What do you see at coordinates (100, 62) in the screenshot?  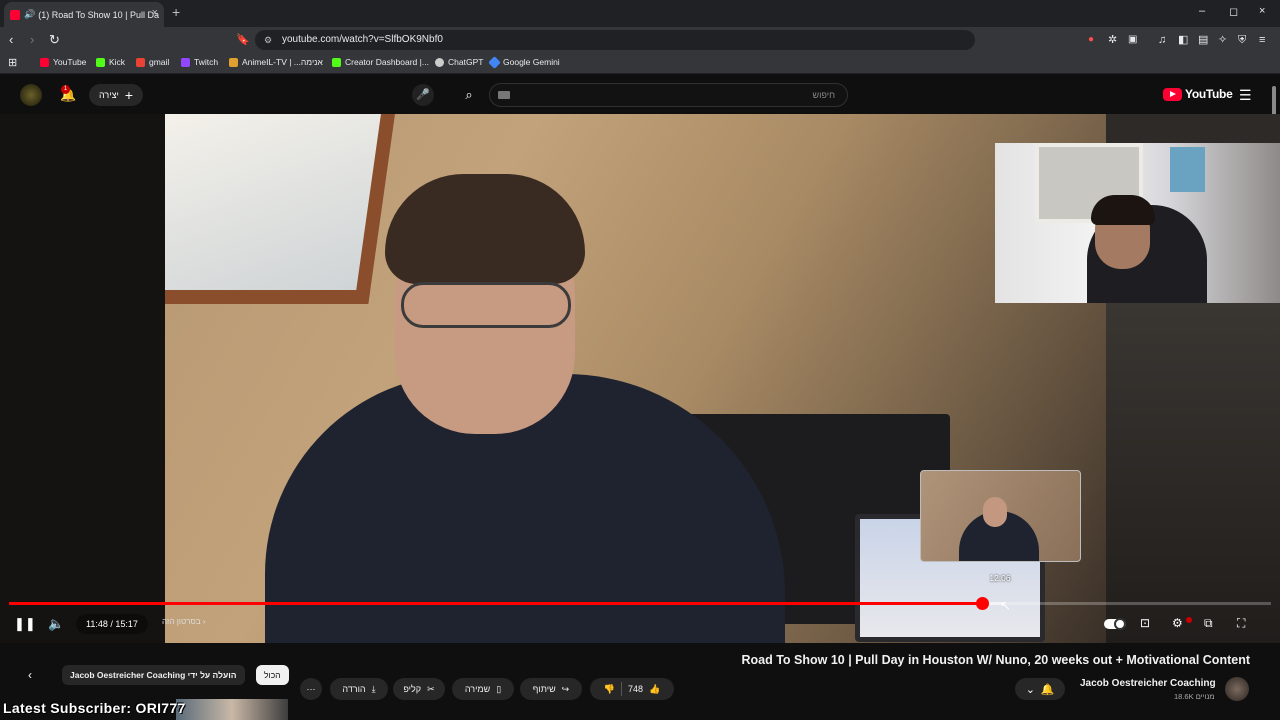 I see `kick-bookmark-icon` at bounding box center [100, 62].